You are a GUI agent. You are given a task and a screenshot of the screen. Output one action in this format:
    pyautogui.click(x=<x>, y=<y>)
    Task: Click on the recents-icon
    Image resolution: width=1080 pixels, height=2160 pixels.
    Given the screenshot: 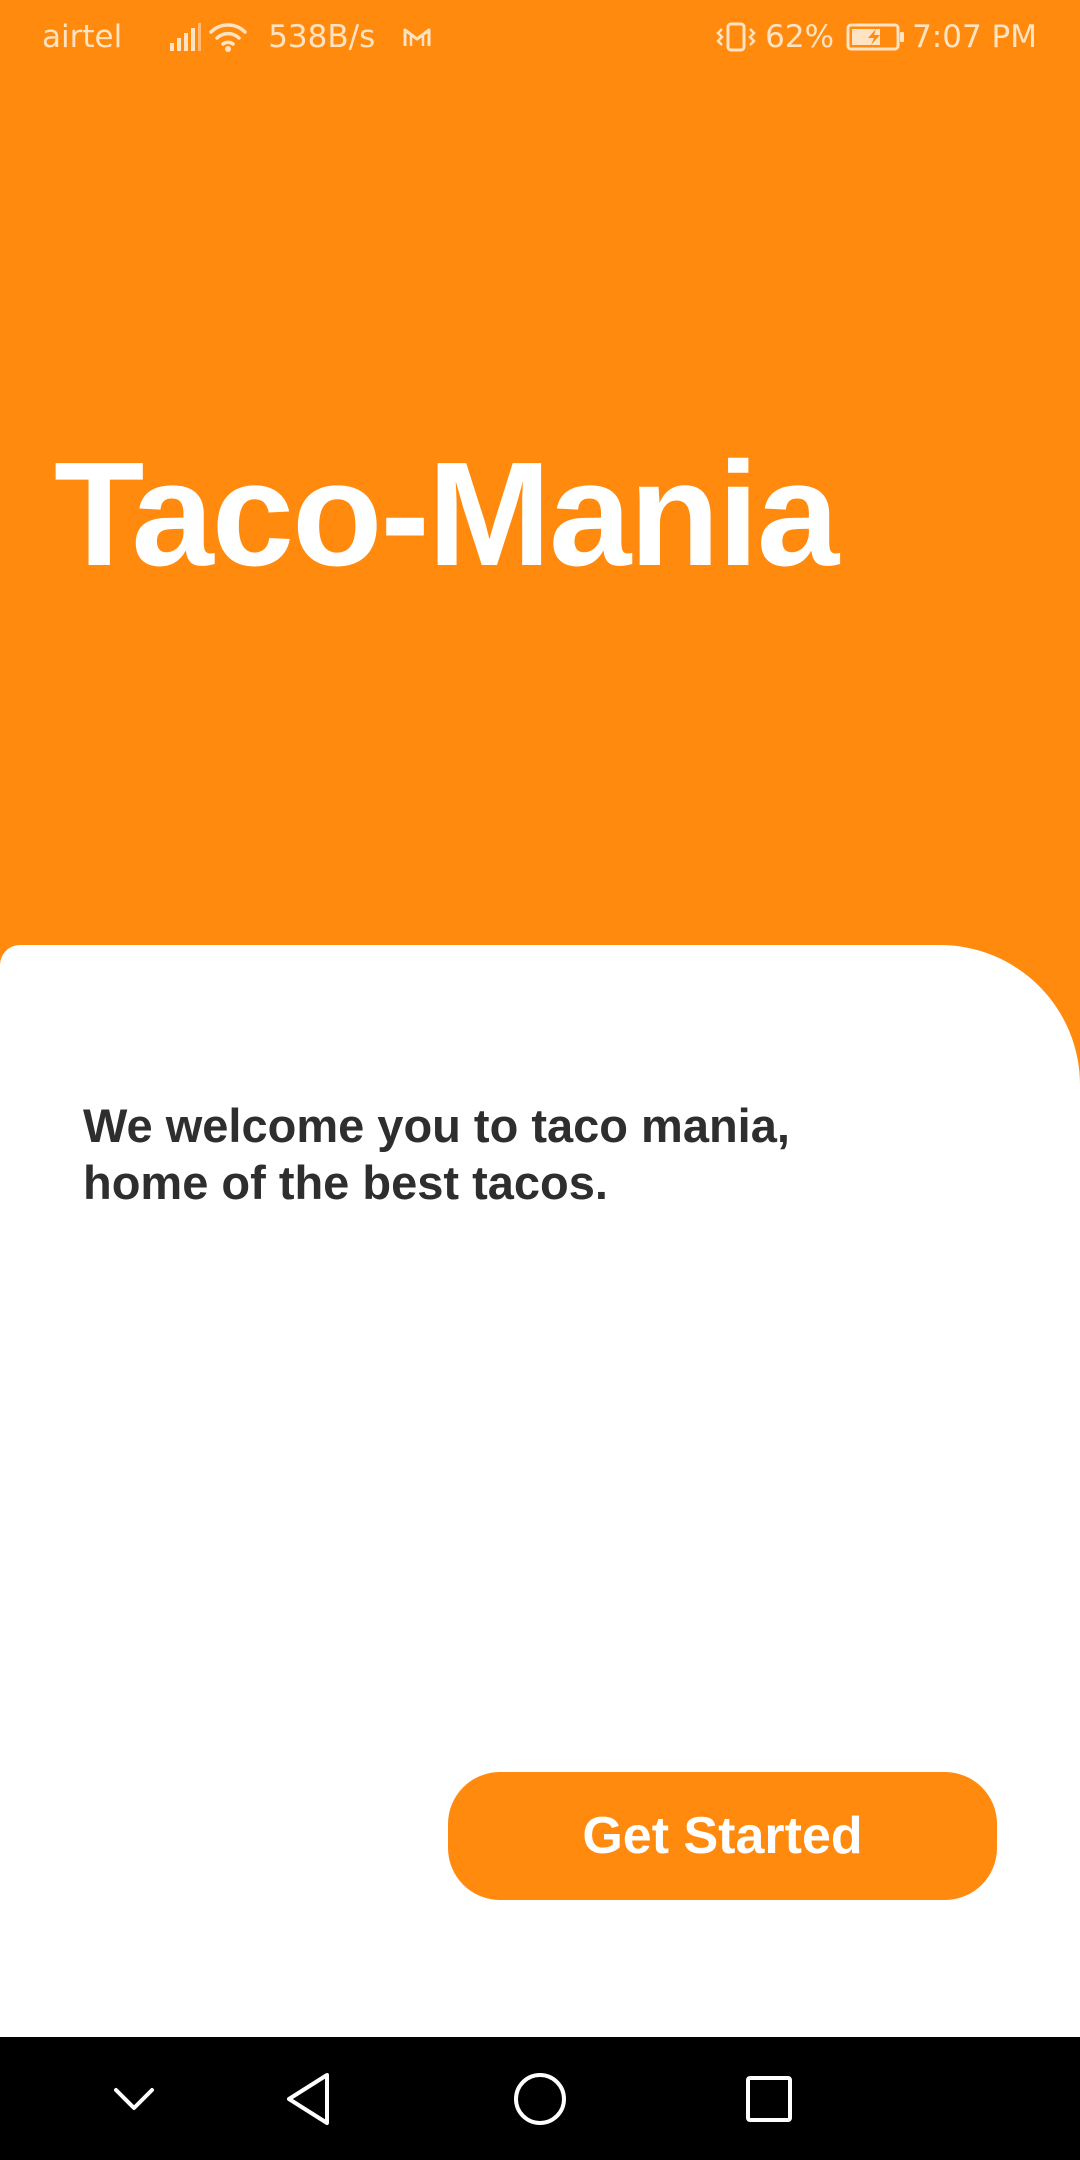 What is the action you would take?
    pyautogui.click(x=769, y=2098)
    